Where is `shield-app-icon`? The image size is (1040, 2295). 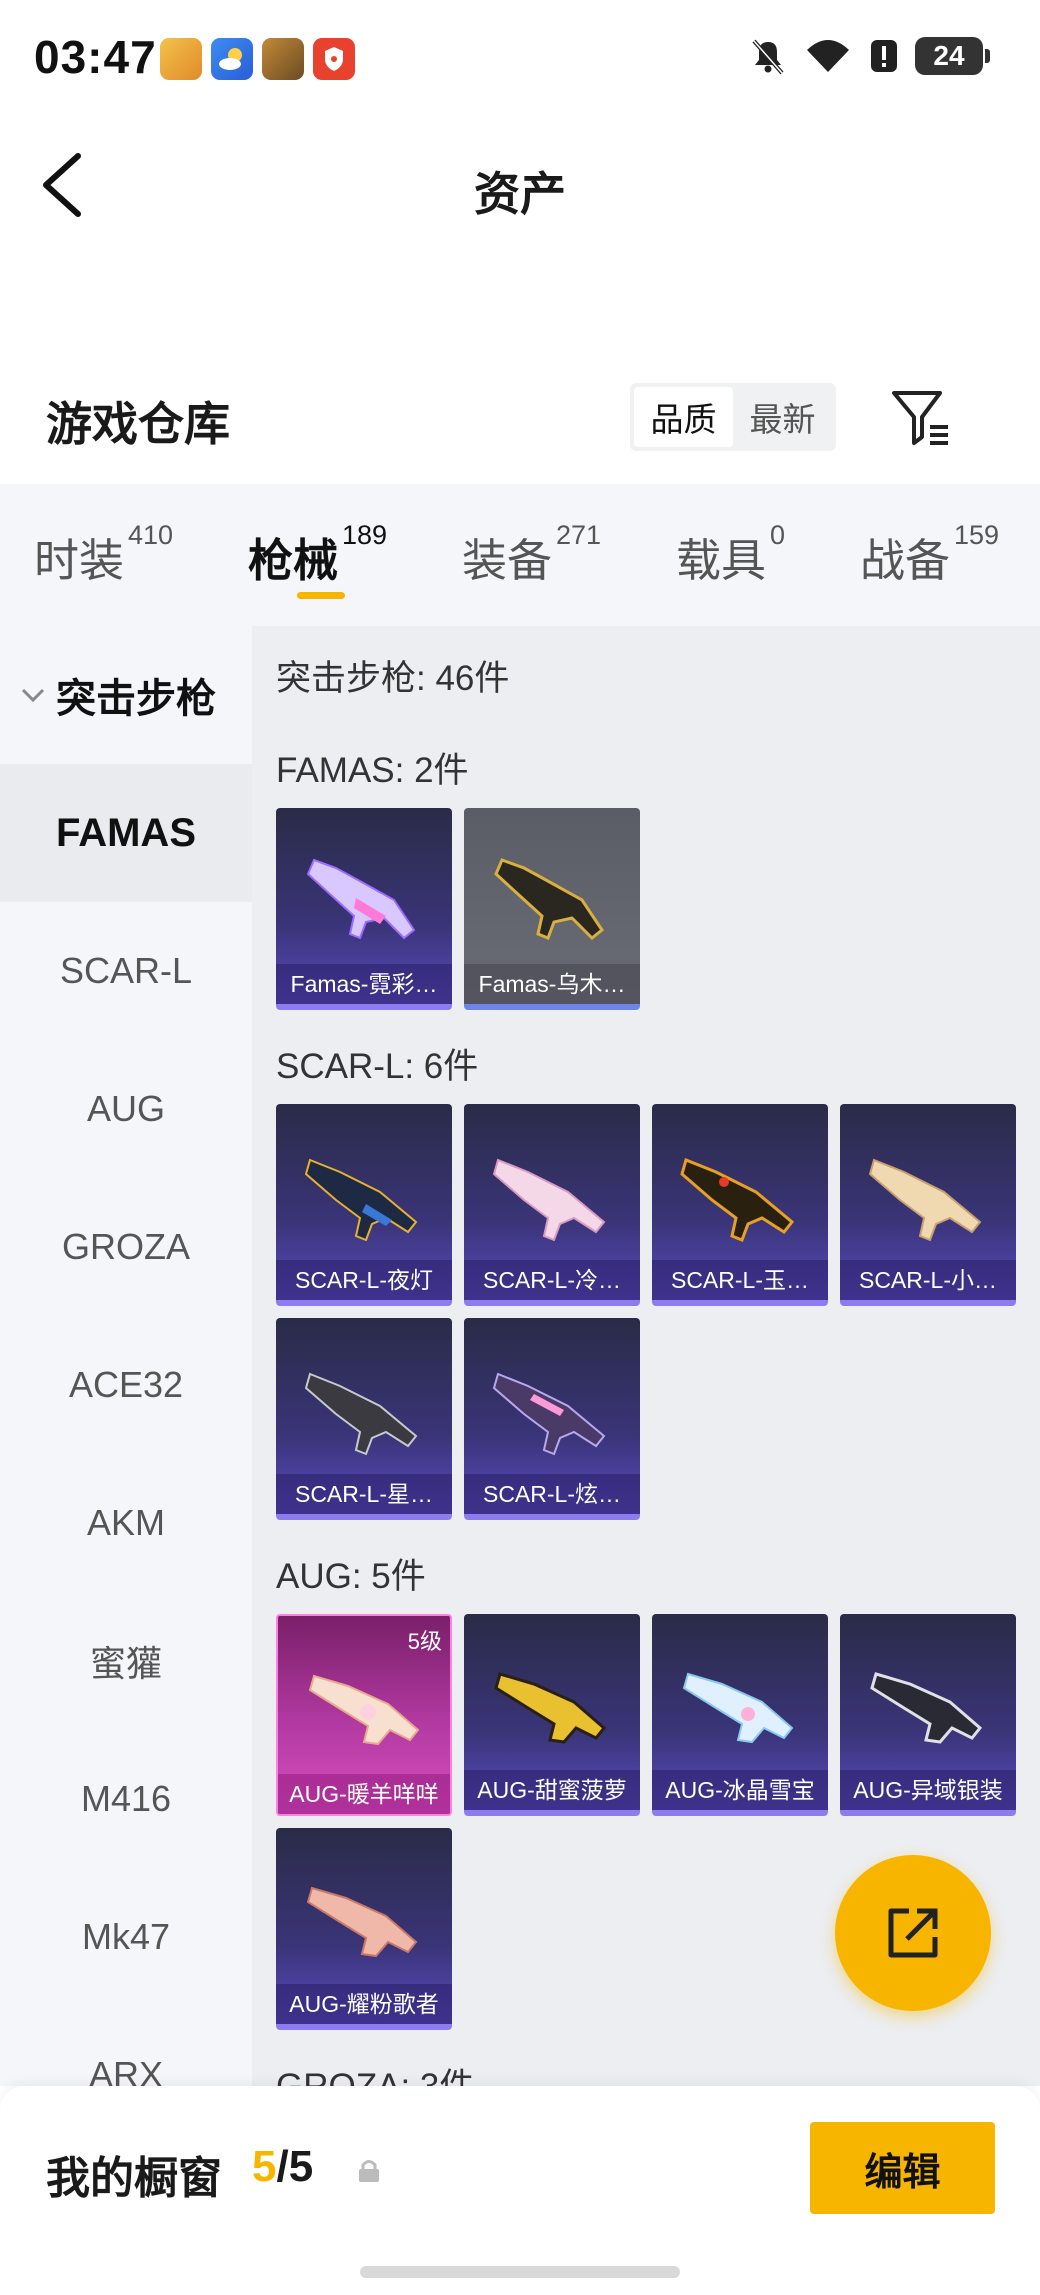 shield-app-icon is located at coordinates (334, 59).